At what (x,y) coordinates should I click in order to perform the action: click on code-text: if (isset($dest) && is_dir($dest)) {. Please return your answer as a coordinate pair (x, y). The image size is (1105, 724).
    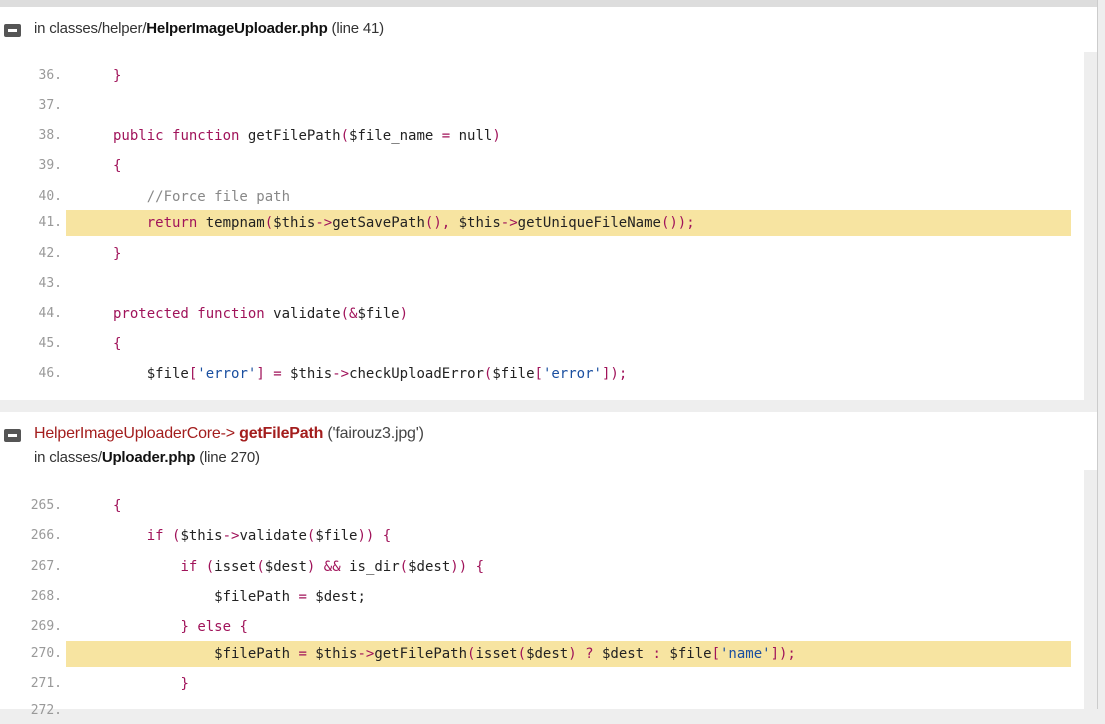
    Looking at the image, I should click on (332, 567).